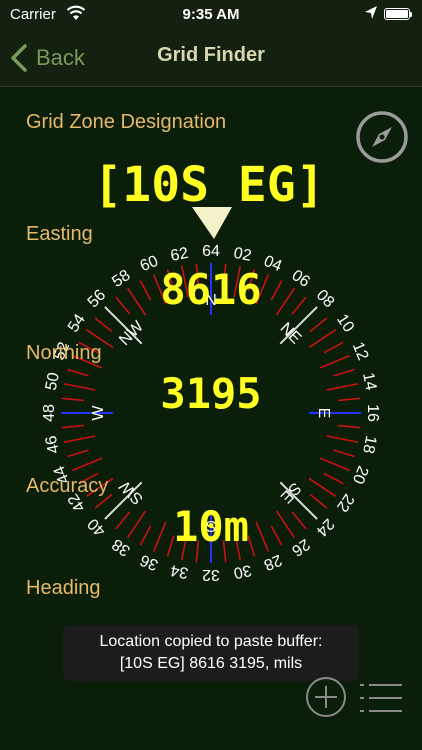 Image resolution: width=422 pixels, height=750 pixels. What do you see at coordinates (77, 323) in the screenshot?
I see `compass-tick-label: 54` at bounding box center [77, 323].